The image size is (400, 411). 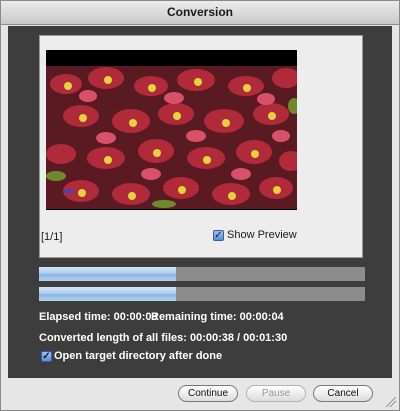 I want to click on window-title: Conversion, so click(x=200, y=13).